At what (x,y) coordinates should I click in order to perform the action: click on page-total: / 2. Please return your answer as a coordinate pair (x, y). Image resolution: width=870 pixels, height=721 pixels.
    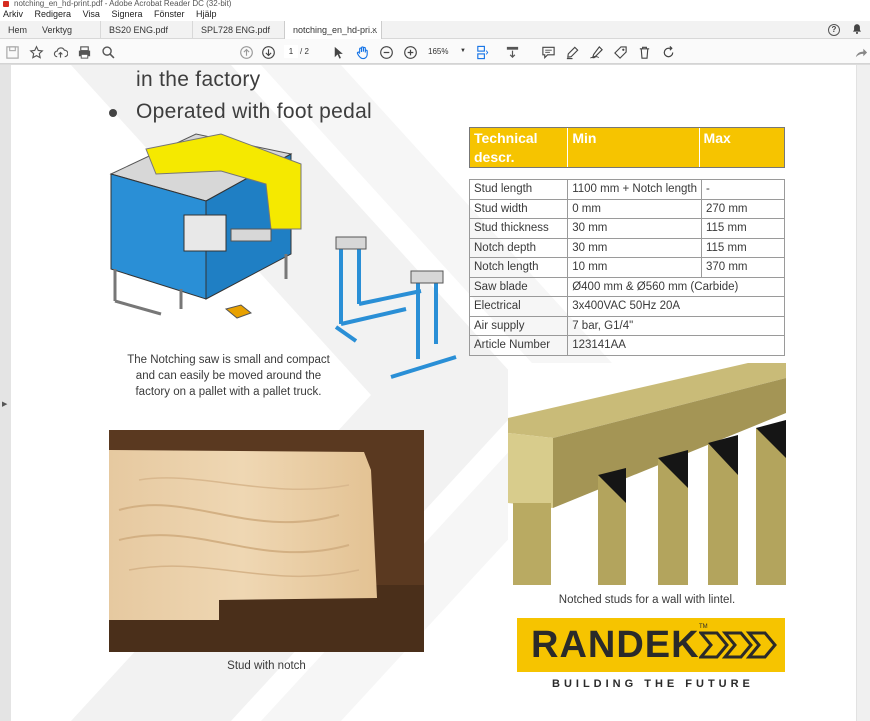
    Looking at the image, I should click on (304, 51).